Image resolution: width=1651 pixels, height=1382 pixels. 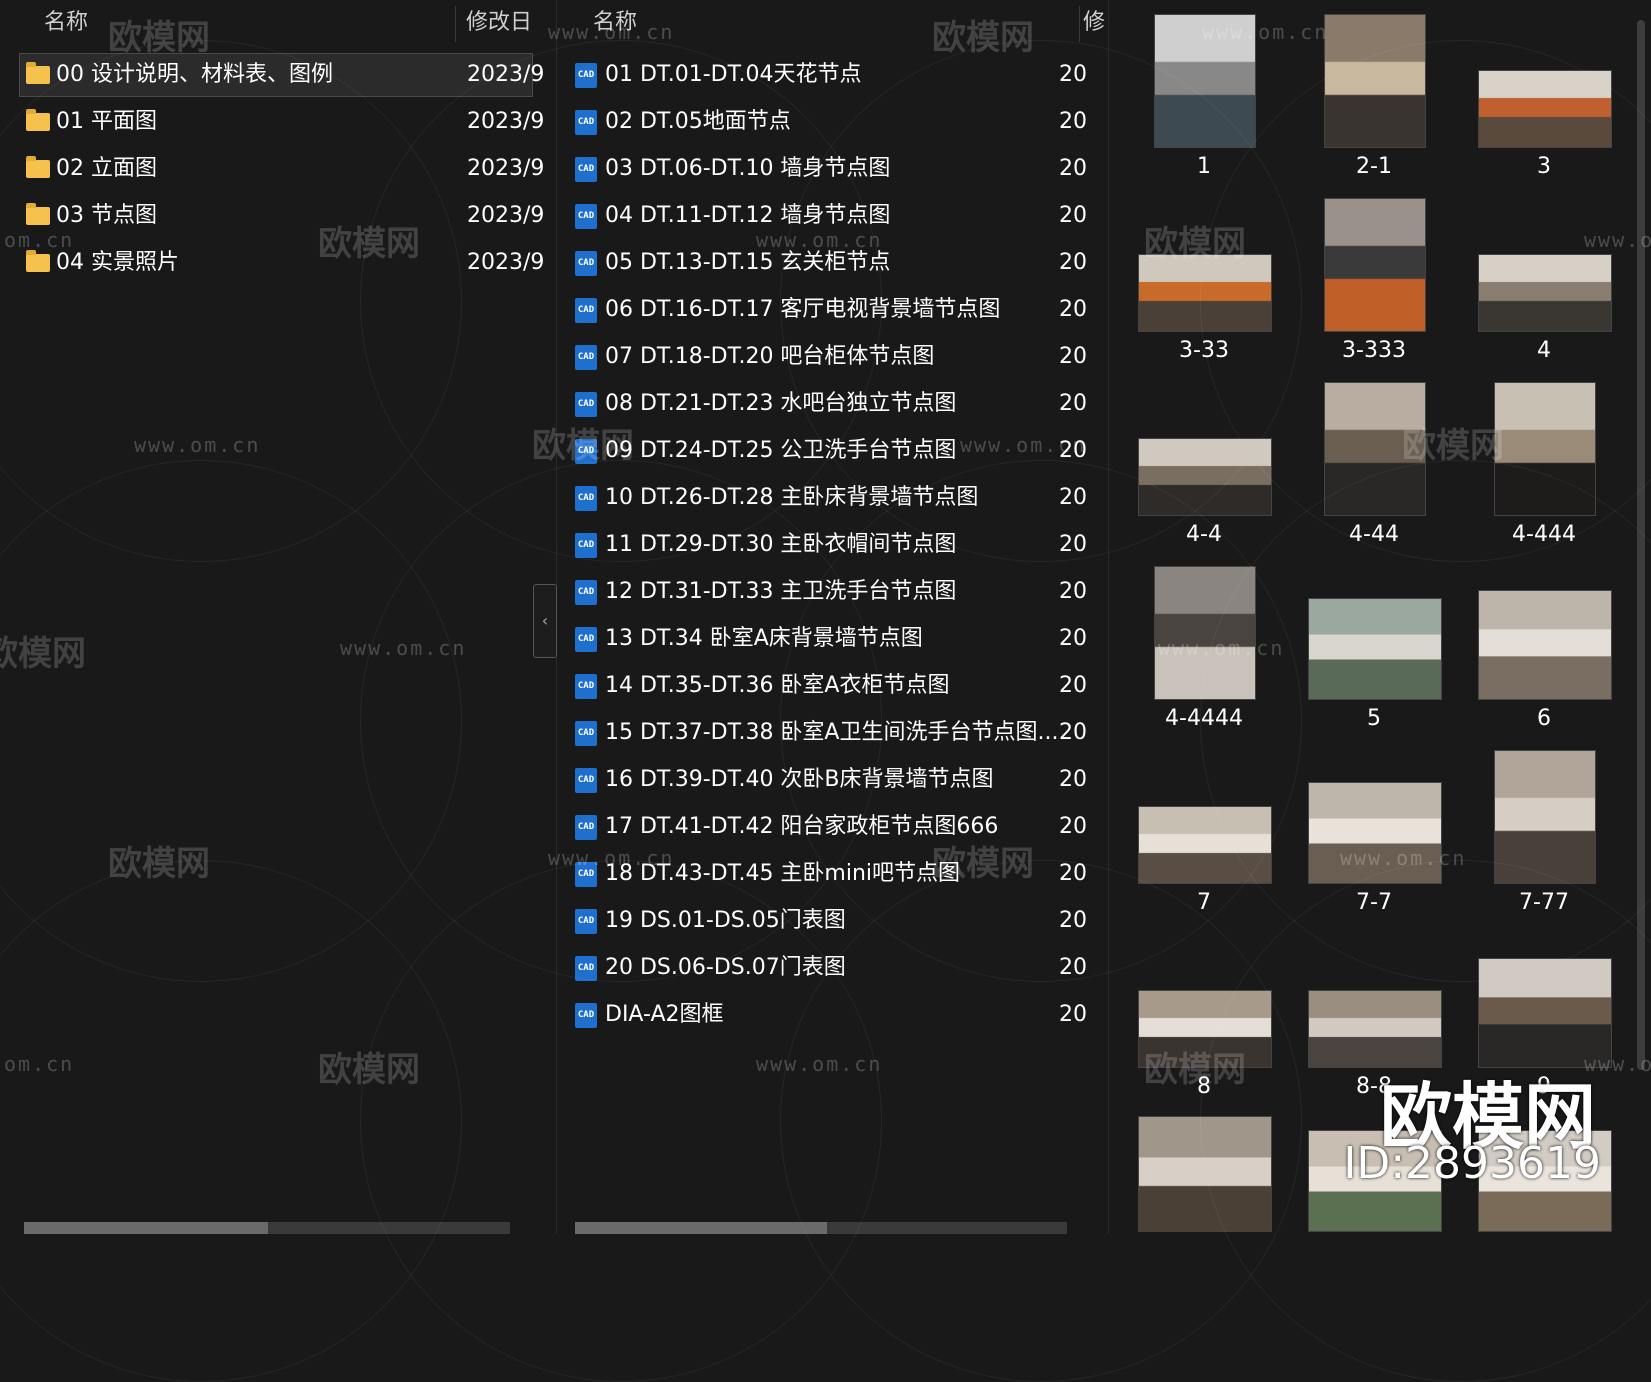 I want to click on file-name: 17 DT.41-DT.42 阳台家政柜节点图666, so click(x=802, y=826).